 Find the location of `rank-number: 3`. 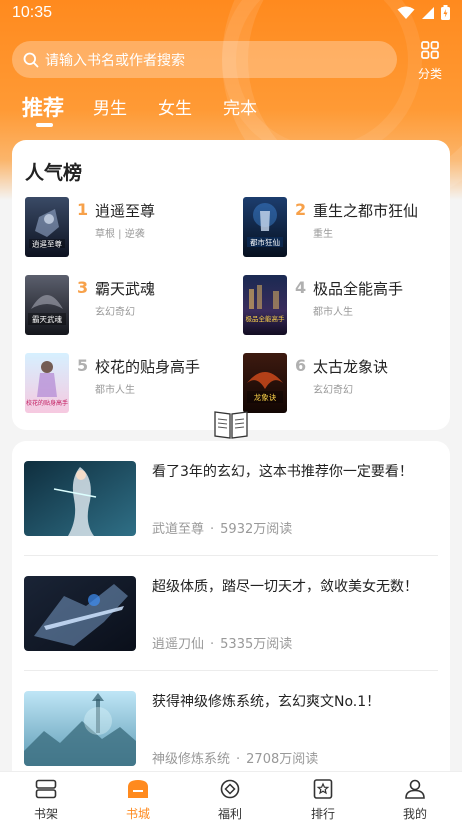

rank-number: 3 is located at coordinates (83, 287).